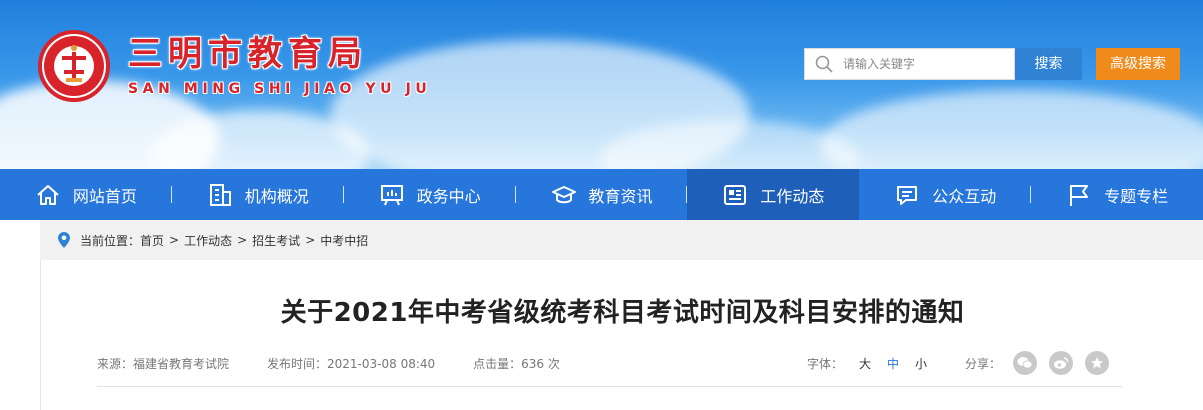 The width and height of the screenshot is (1203, 410). I want to click on article-views: 点击量：636 次, so click(516, 364).